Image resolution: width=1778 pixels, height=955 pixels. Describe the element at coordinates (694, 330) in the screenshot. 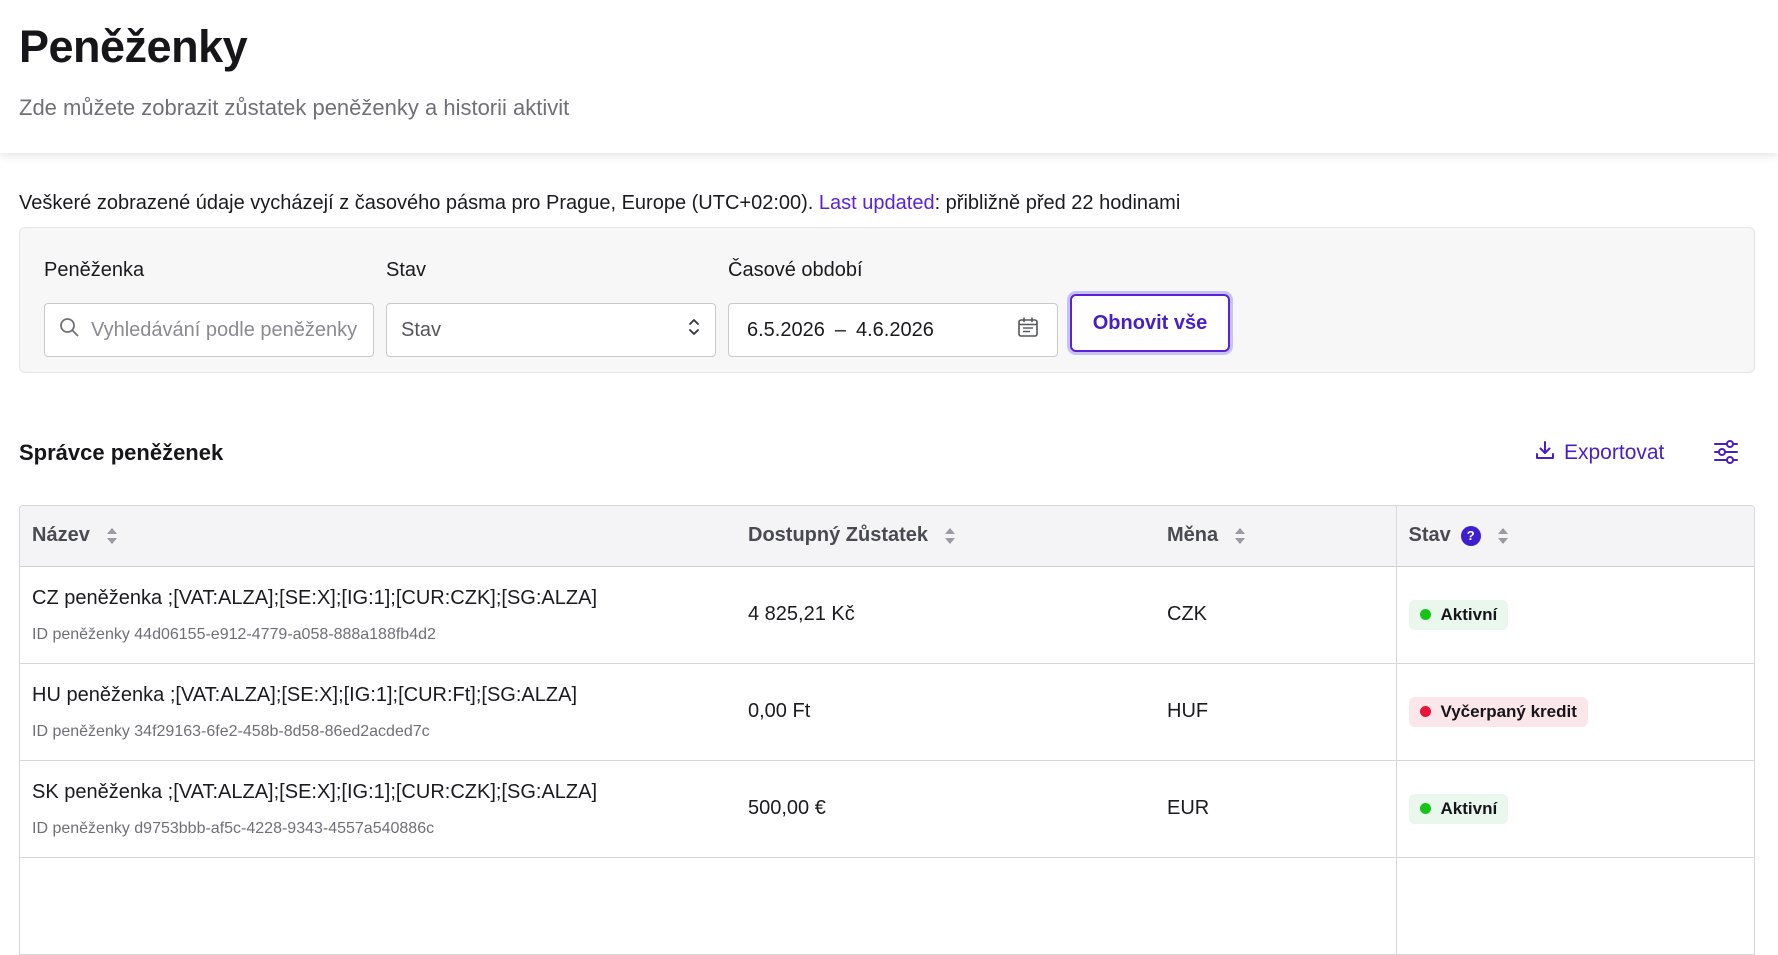

I see `chevron-up-down-icon` at that location.